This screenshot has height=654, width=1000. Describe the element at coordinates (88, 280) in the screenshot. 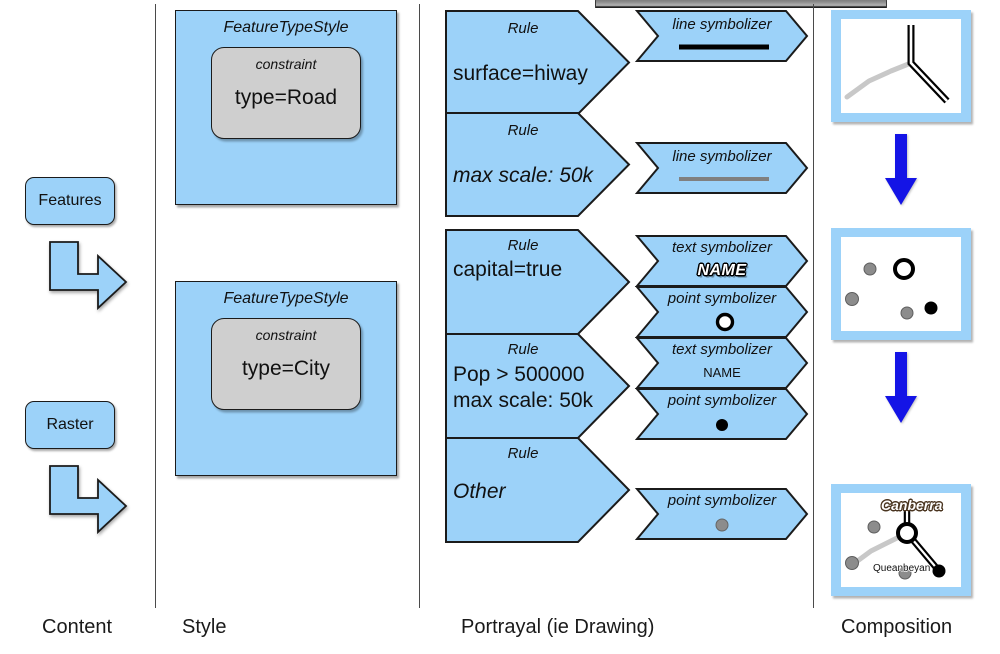

I see `elbow-arrow-features` at that location.